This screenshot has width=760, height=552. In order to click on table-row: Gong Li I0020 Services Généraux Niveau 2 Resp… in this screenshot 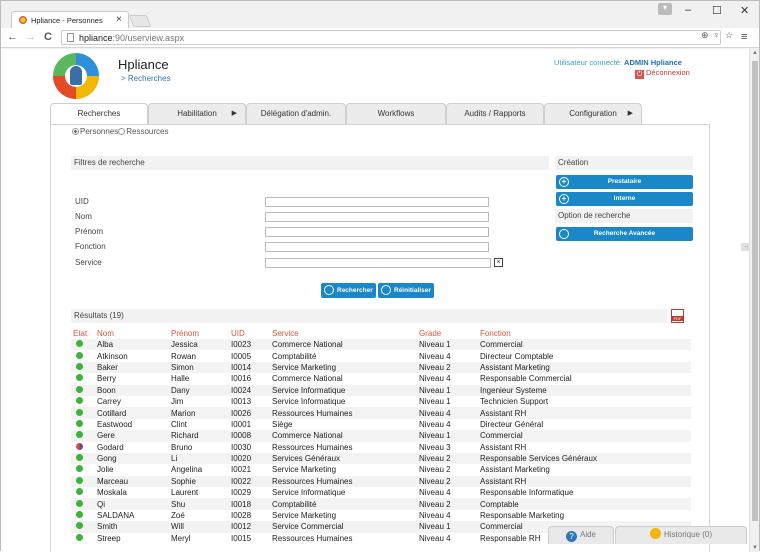, I will do `click(381, 458)`.